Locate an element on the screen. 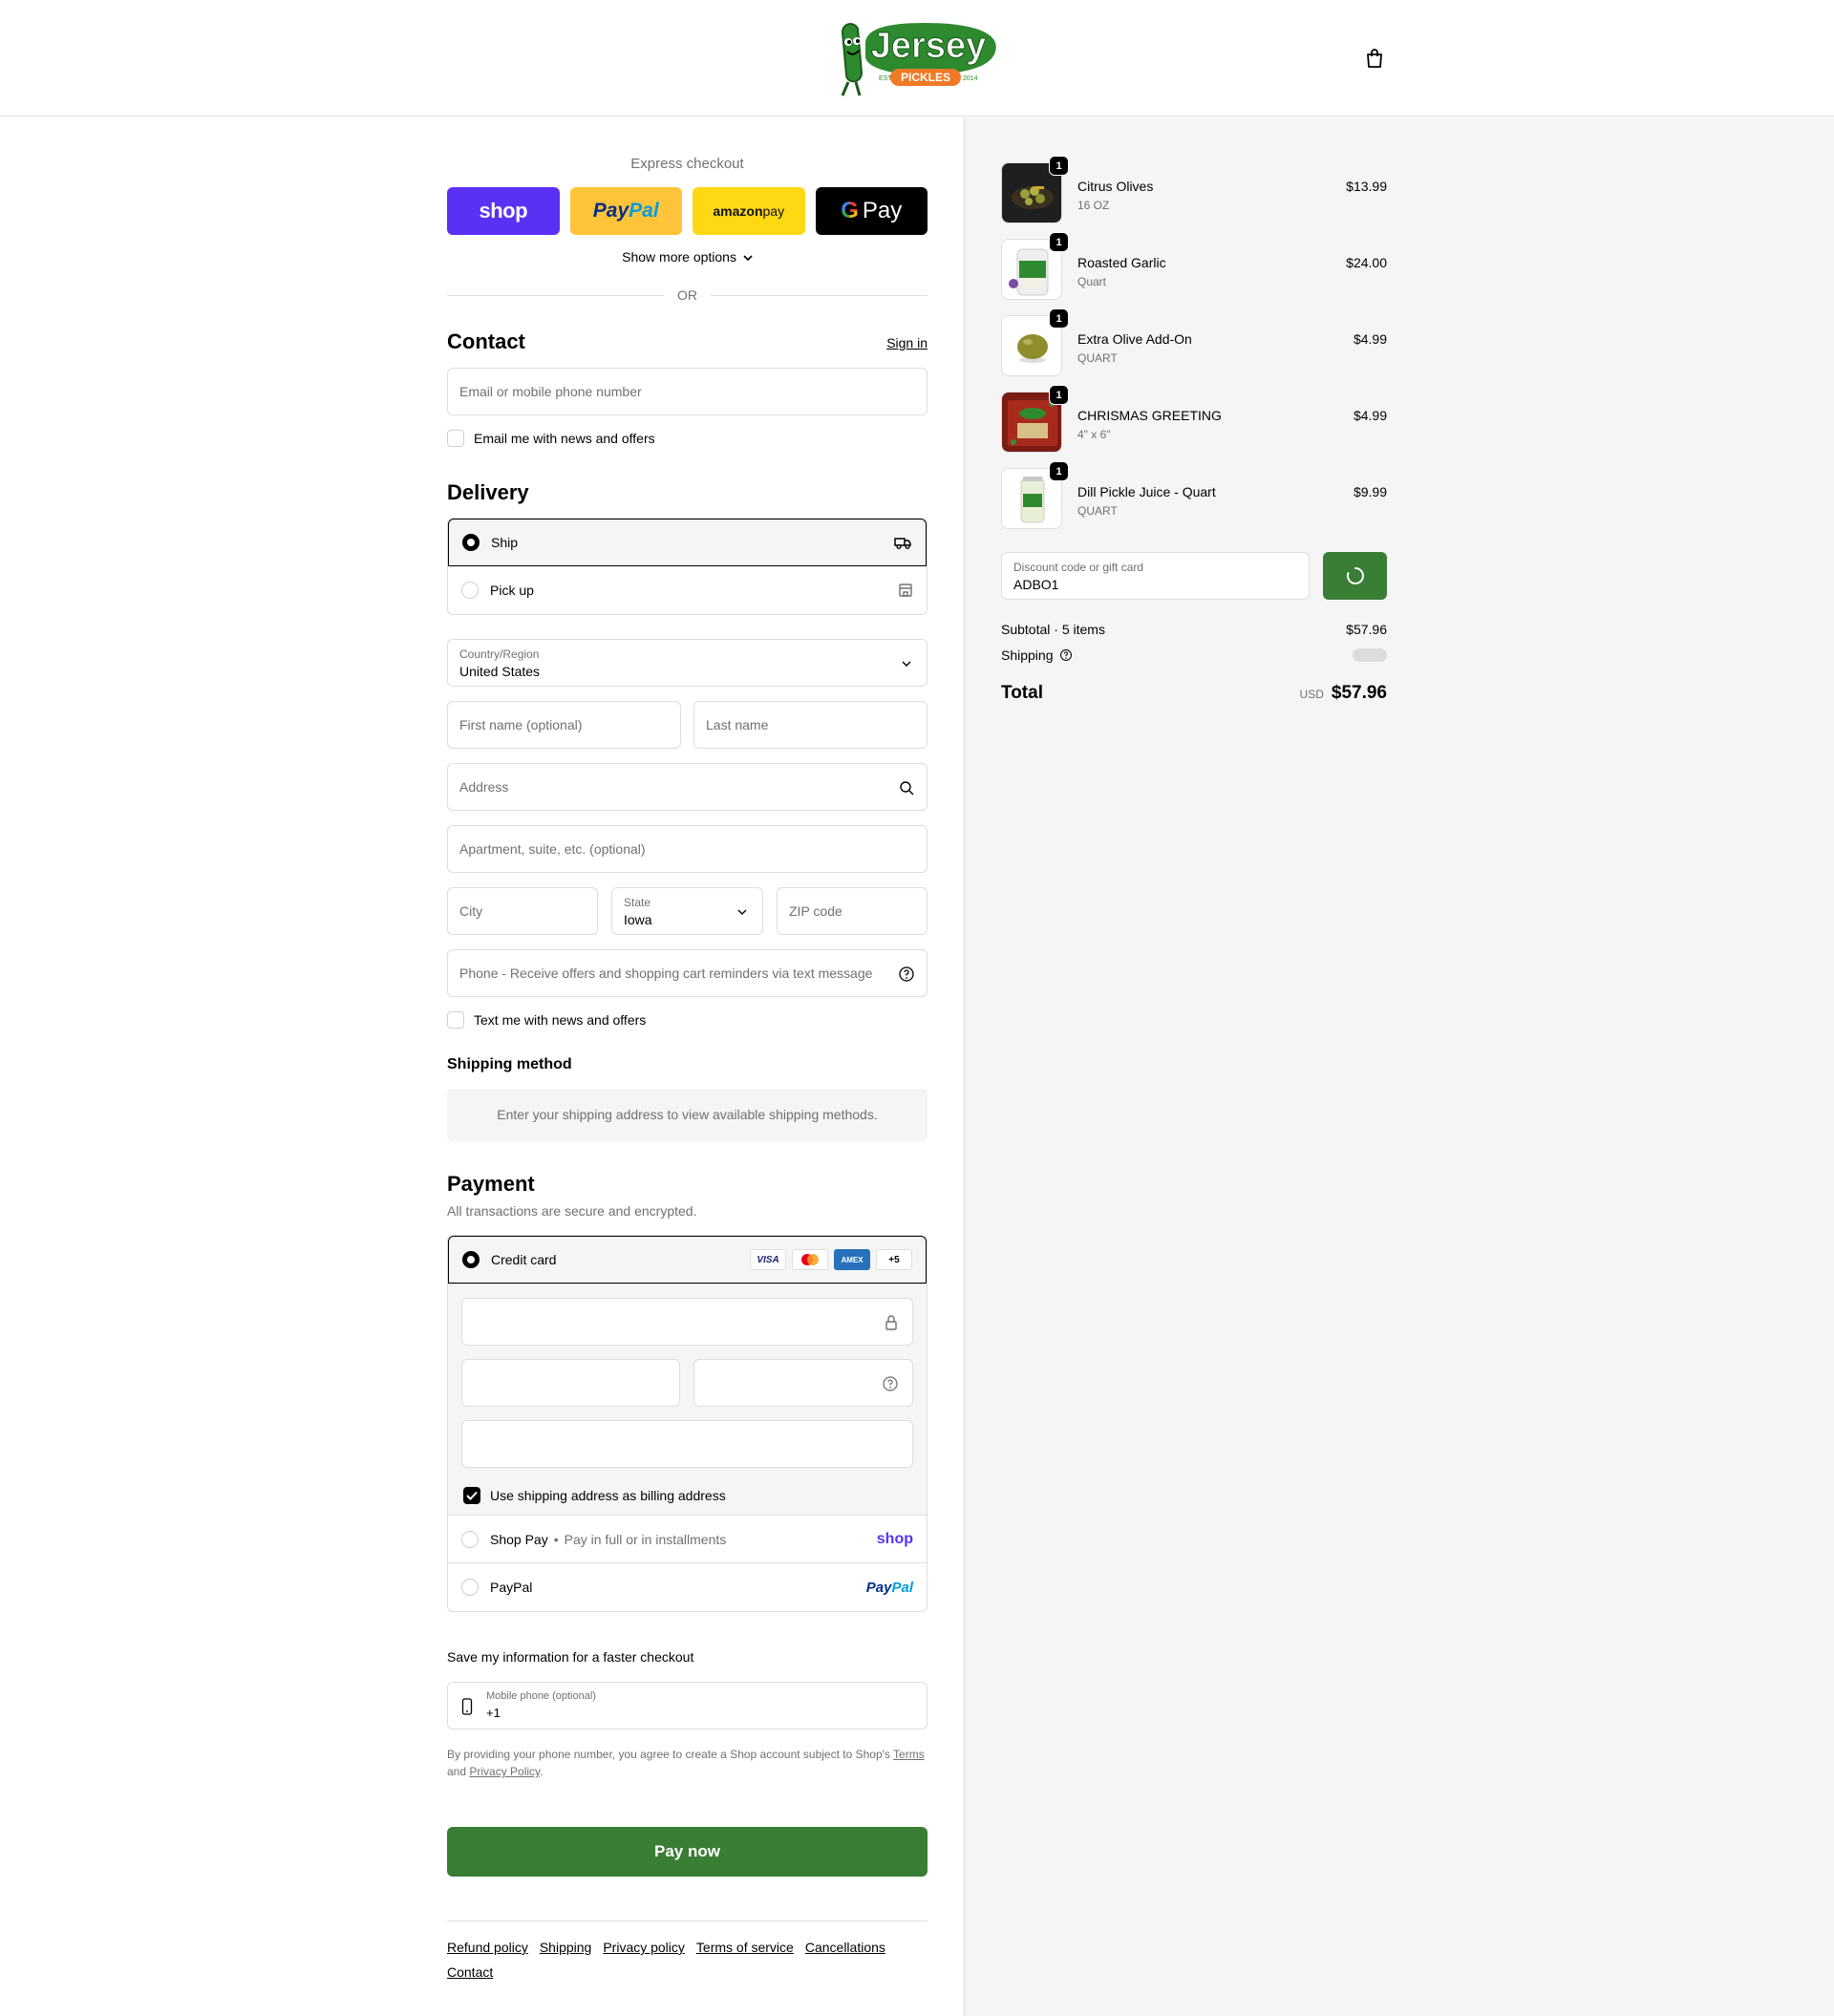 This screenshot has height=2016, width=1834. jersey-pickles-logo: Jersey PICKLES EST 2014 is located at coordinates (917, 58).